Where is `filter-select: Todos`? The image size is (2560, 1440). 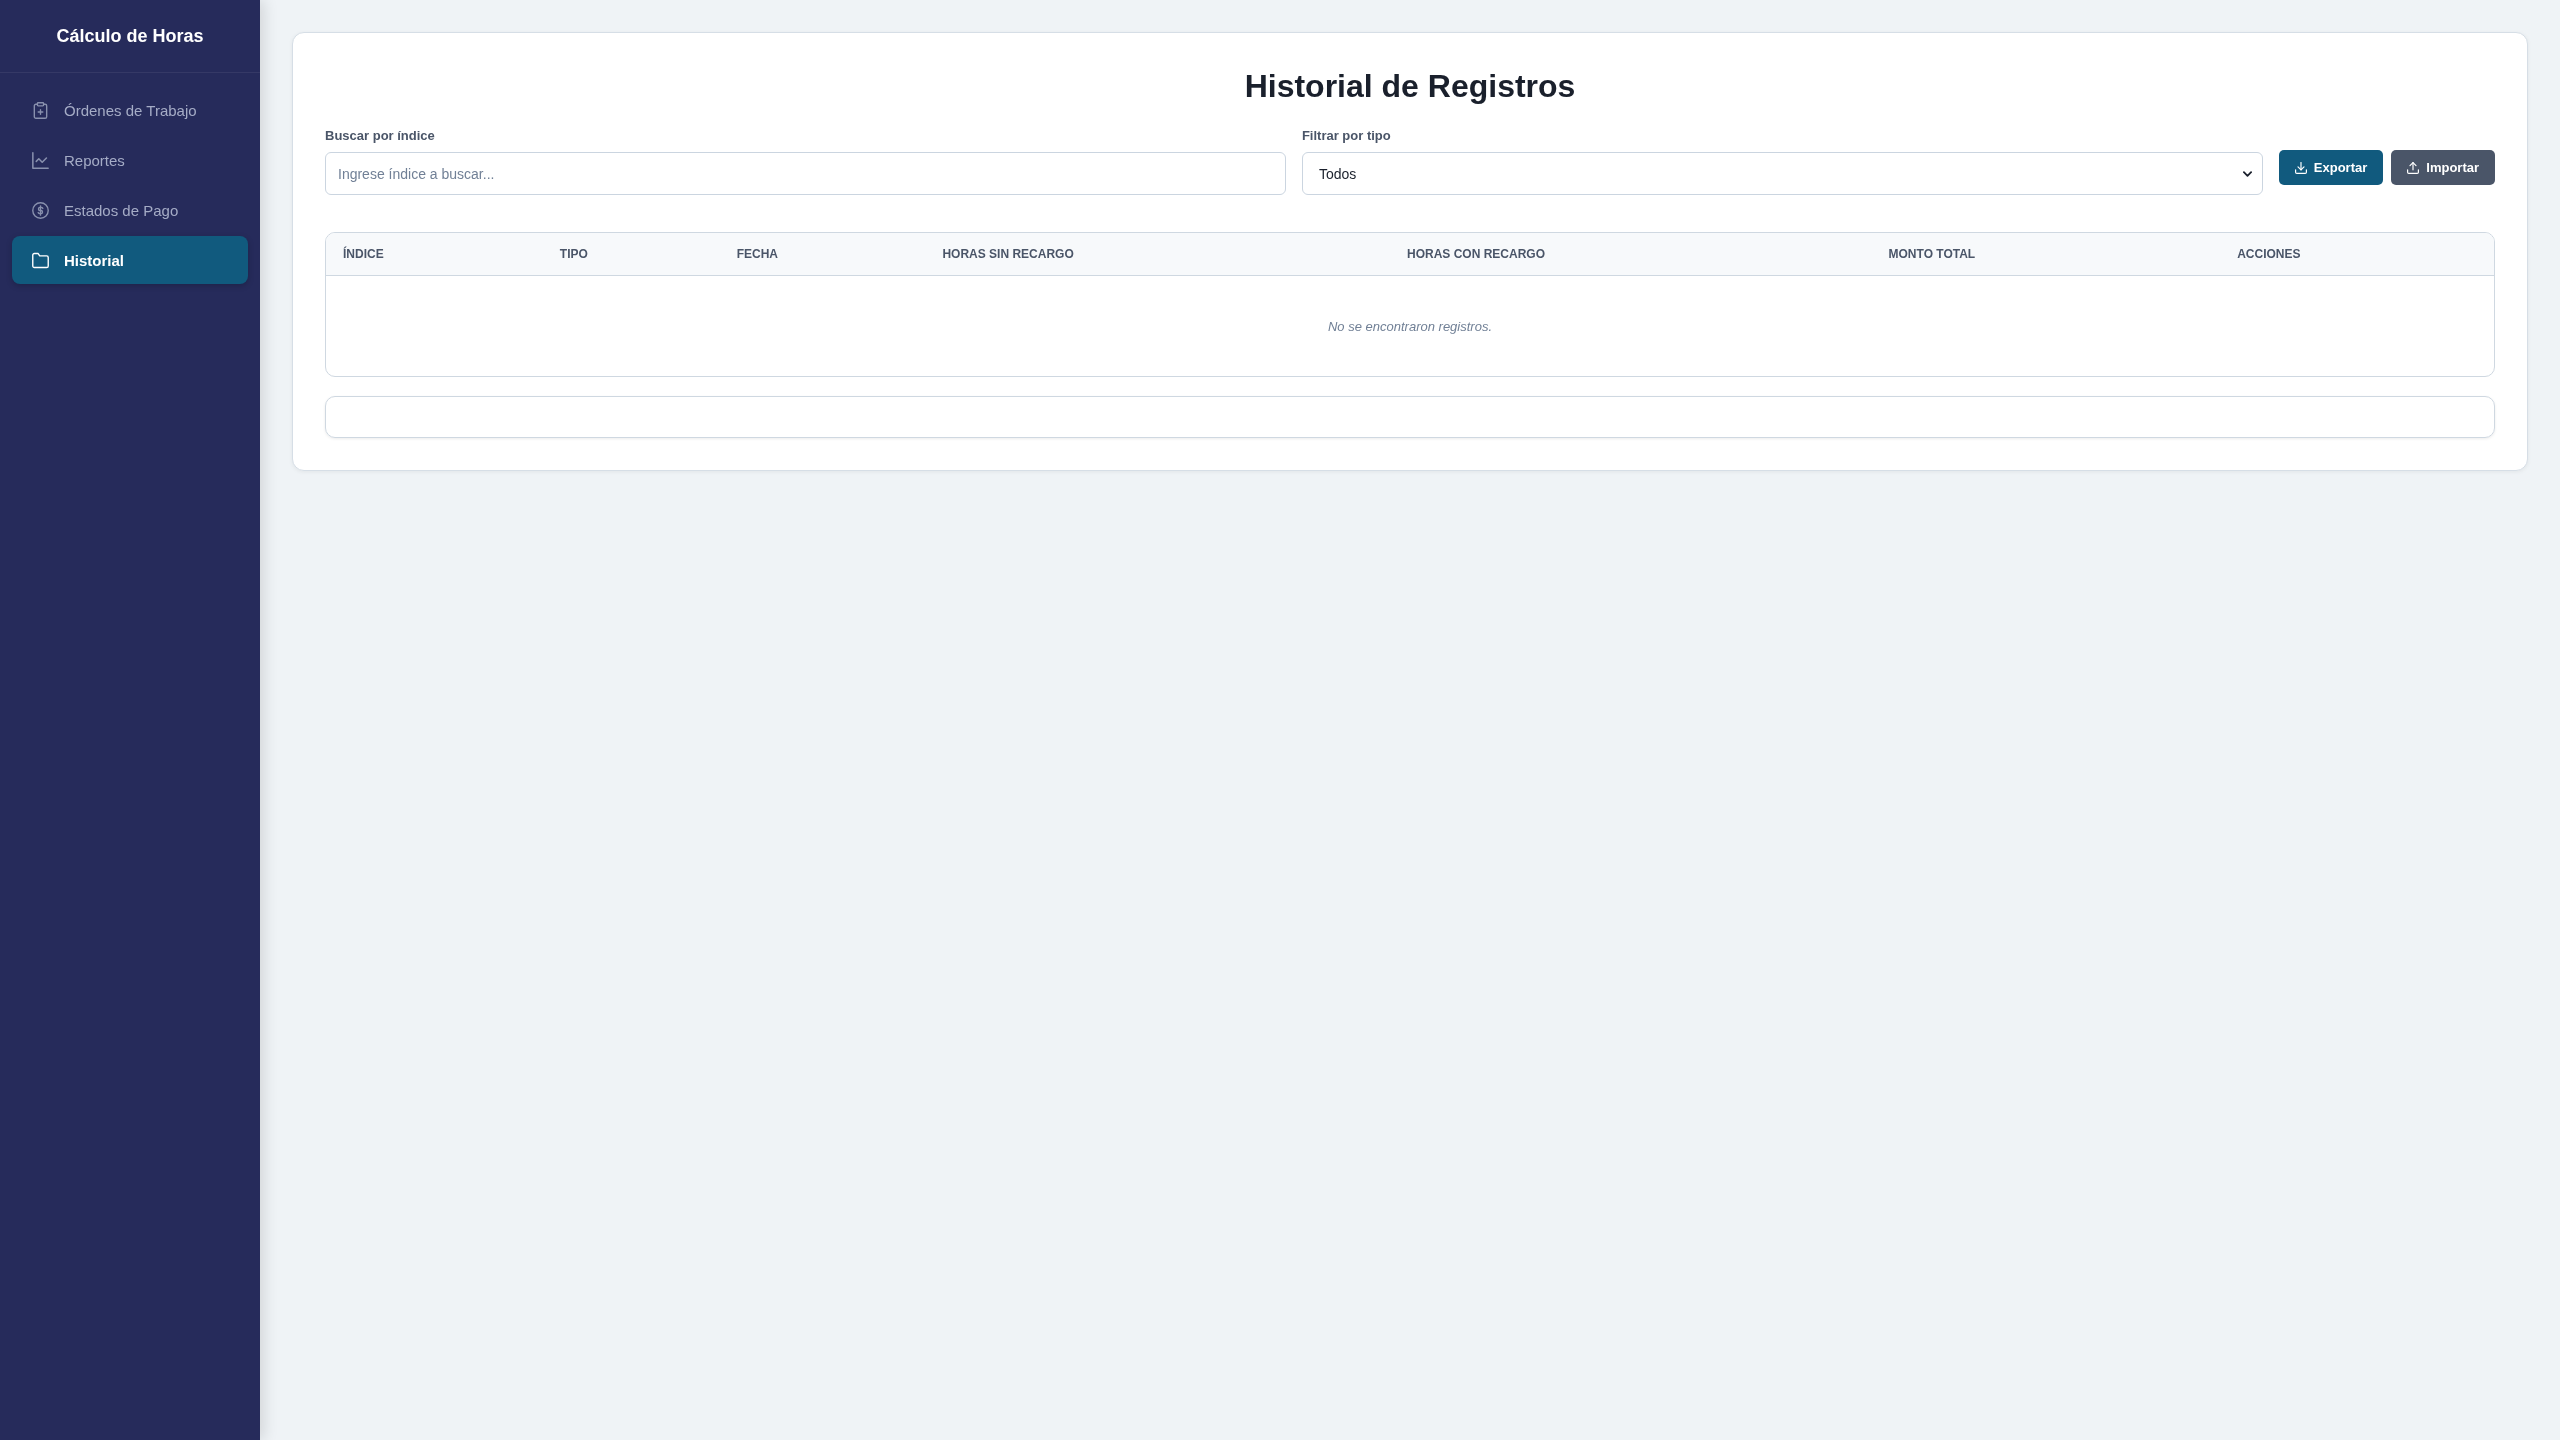
filter-select: Todos is located at coordinates (1782, 173).